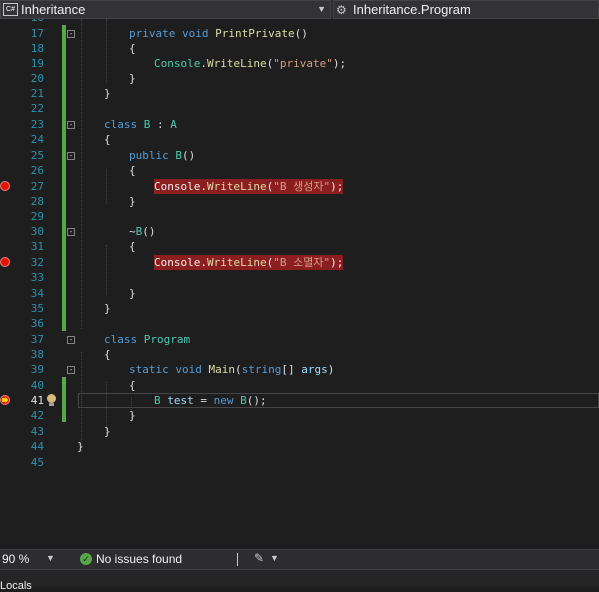 This screenshot has width=599, height=592. I want to click on code-line: 23 class B : A, so click(299, 124).